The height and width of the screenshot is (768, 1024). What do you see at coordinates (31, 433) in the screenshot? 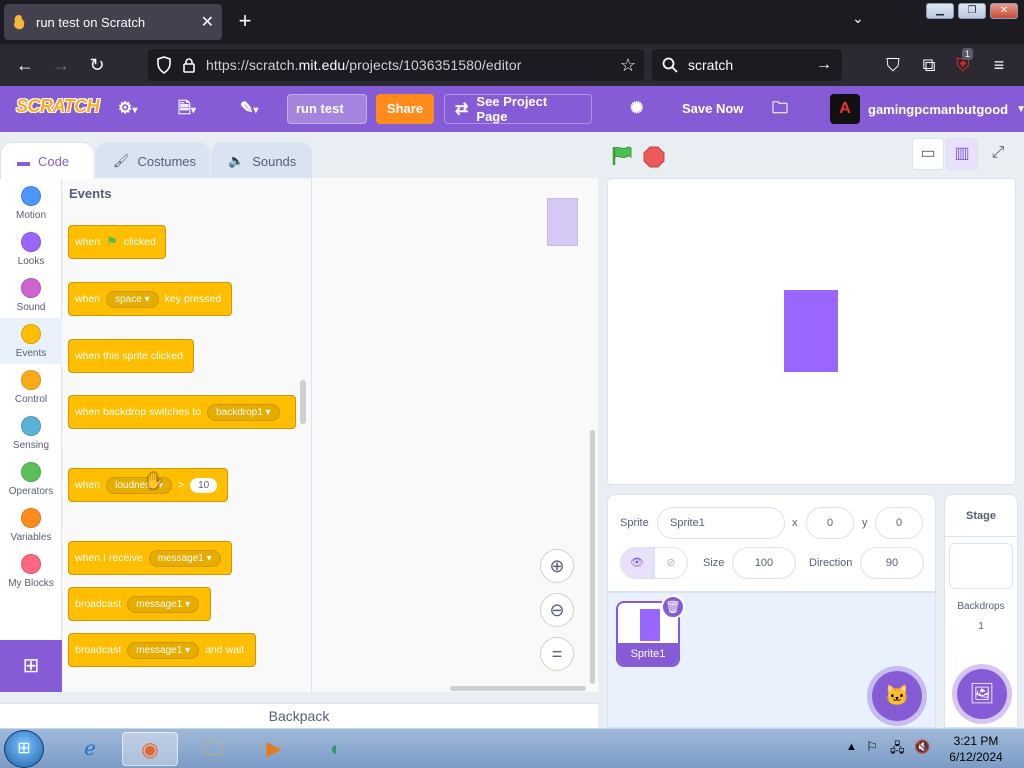
I see `category-sensing: Sensing` at bounding box center [31, 433].